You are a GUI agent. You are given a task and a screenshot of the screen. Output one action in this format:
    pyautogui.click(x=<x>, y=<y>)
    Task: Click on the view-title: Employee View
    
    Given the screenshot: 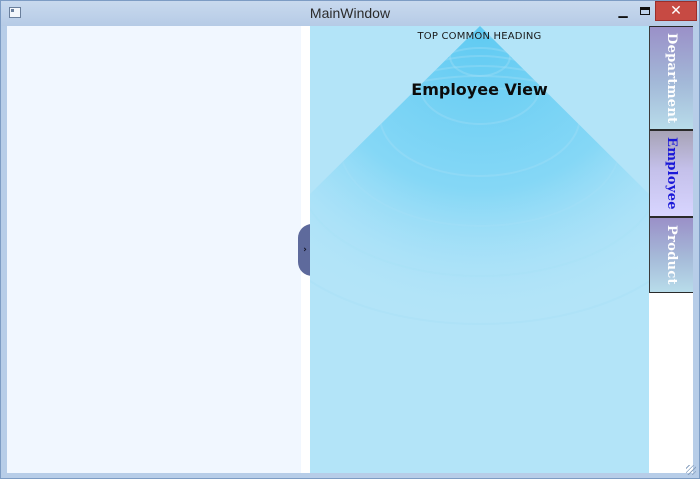 What is the action you would take?
    pyautogui.click(x=479, y=89)
    